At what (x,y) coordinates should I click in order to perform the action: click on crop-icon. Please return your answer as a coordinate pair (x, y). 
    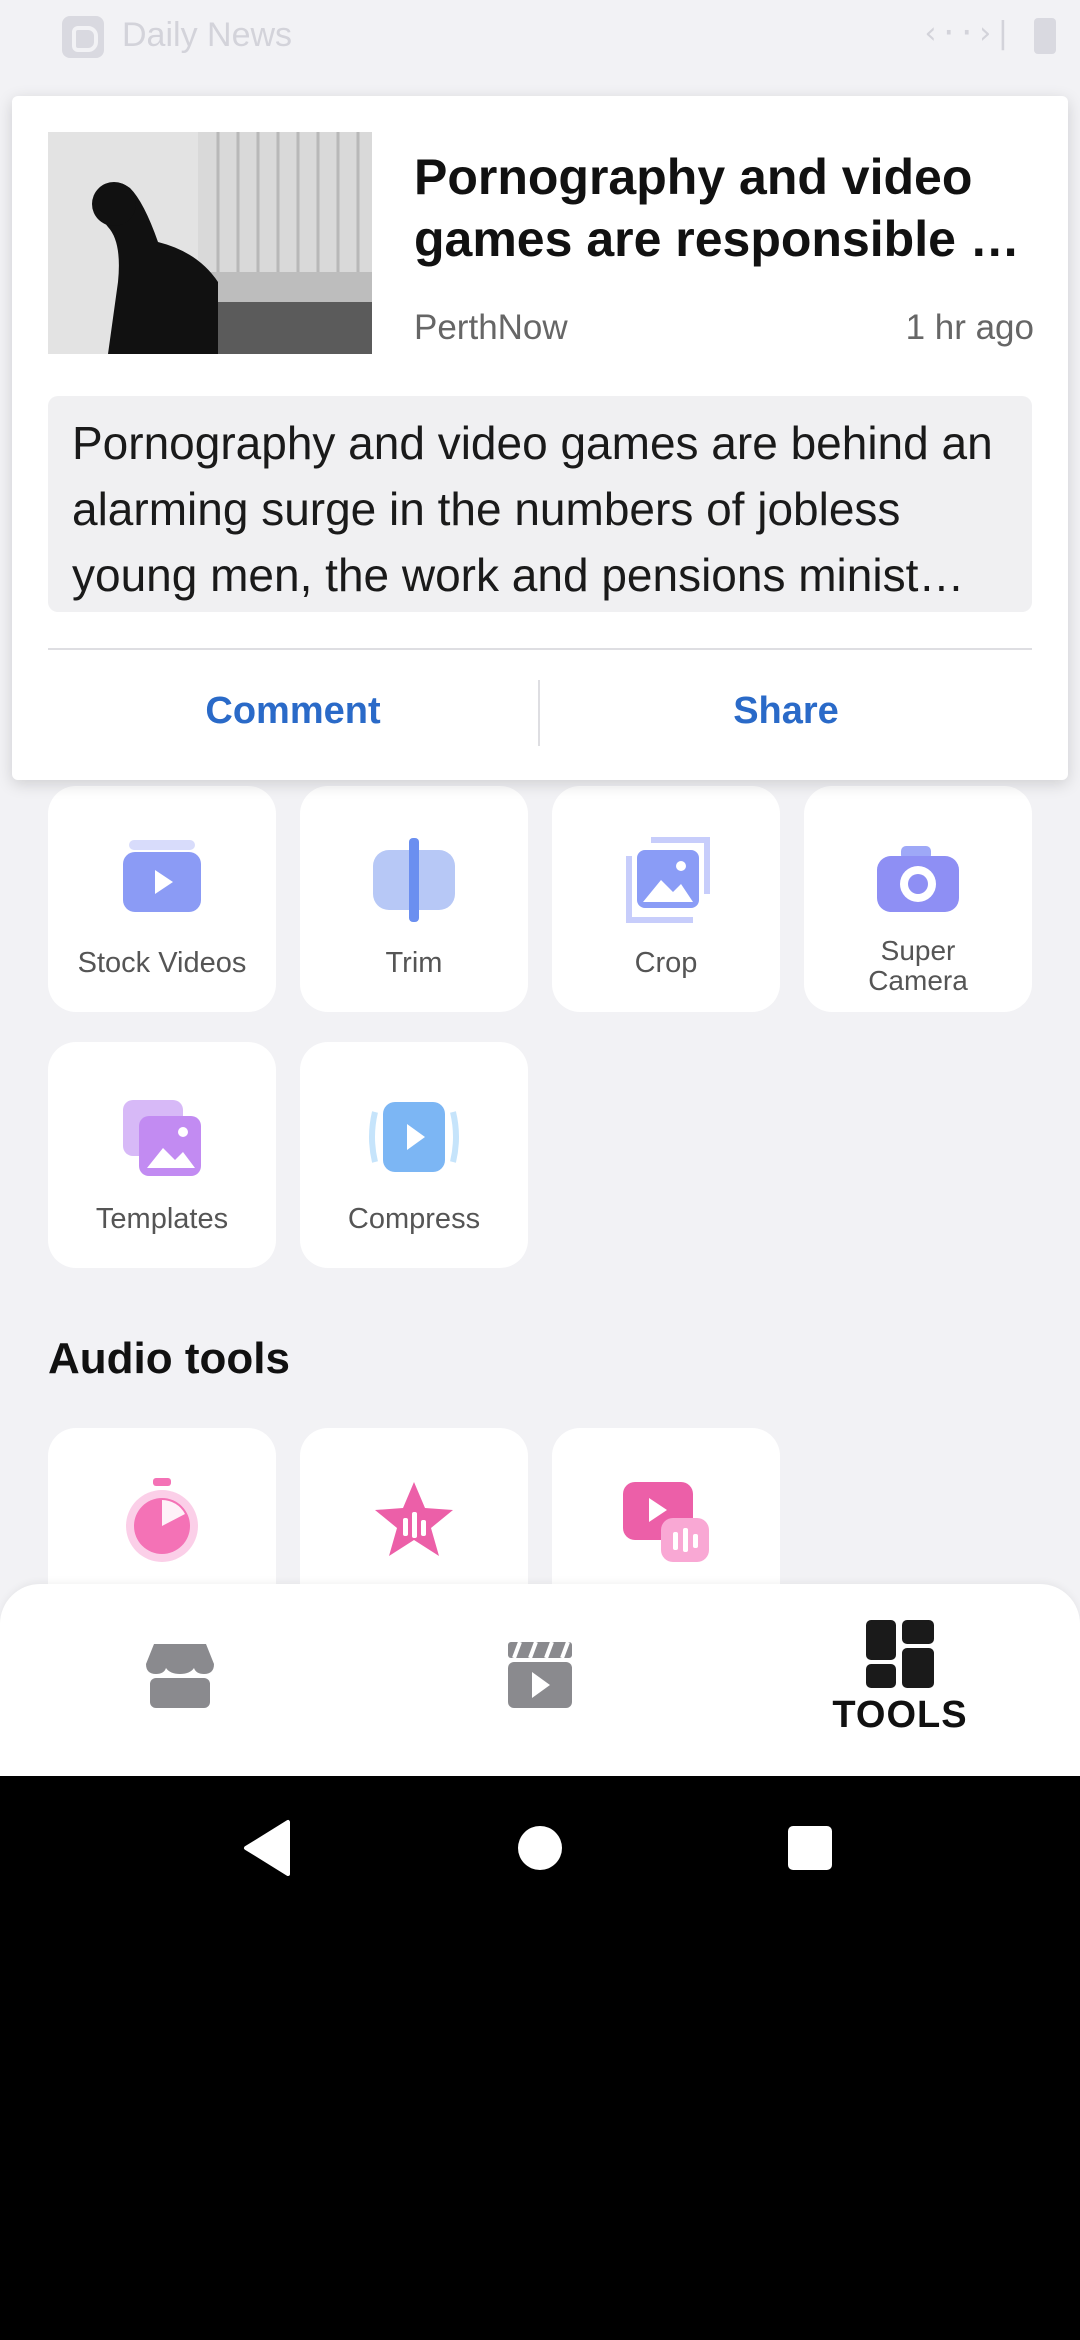
    Looking at the image, I should click on (668, 880).